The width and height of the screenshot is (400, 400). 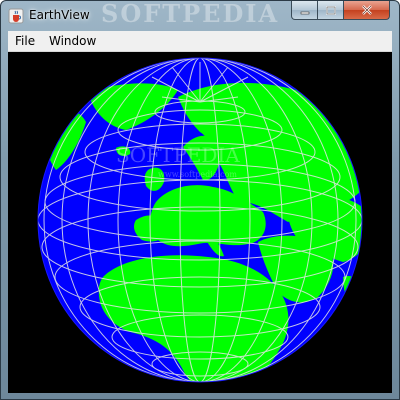 I want to click on menu-file: File, so click(x=25, y=41).